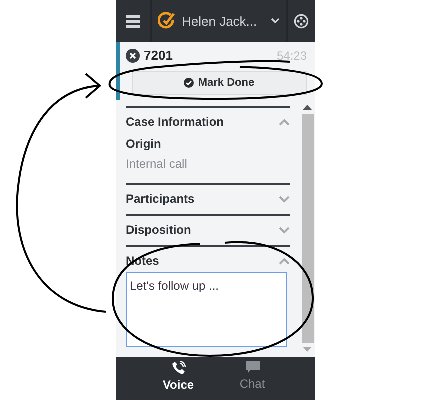  I want to click on section-title: Case Information, so click(175, 122).